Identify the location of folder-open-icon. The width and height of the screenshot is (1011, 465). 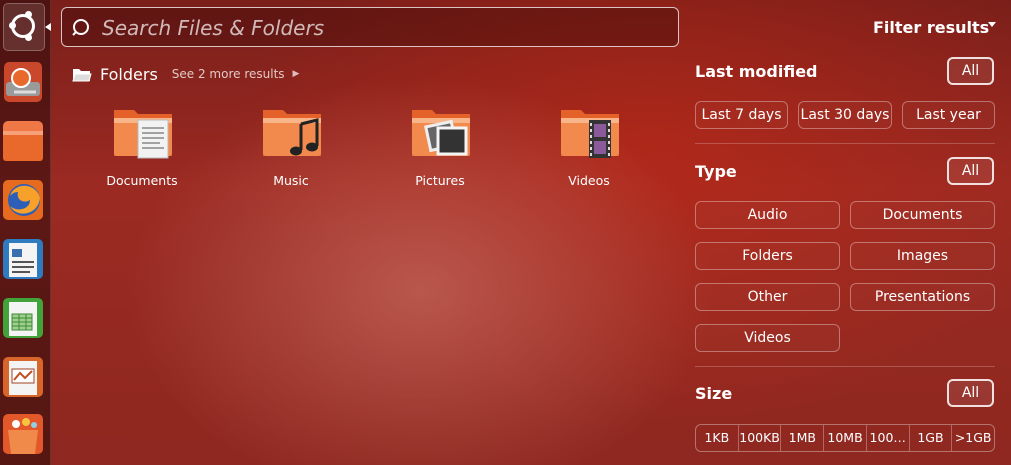
(82, 75).